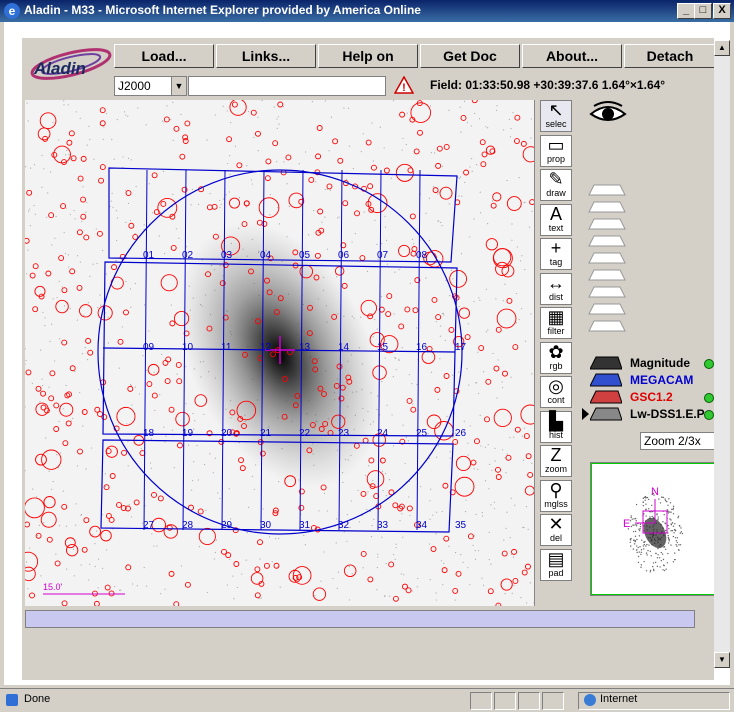 This screenshot has width=734, height=712. Describe the element at coordinates (686, 11) in the screenshot. I see `minimize-button: _` at that location.